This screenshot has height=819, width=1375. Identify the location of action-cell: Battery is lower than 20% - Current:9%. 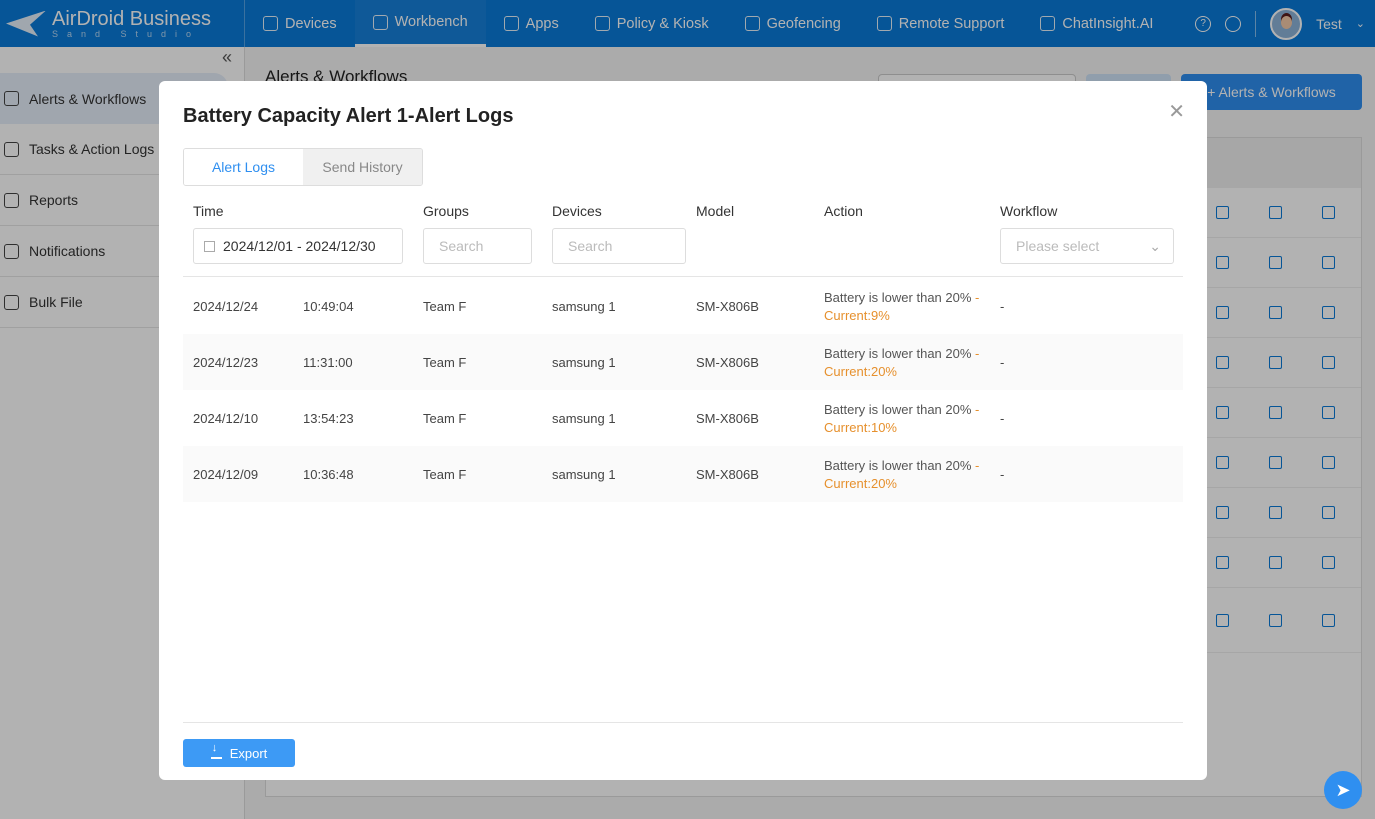
(902, 306).